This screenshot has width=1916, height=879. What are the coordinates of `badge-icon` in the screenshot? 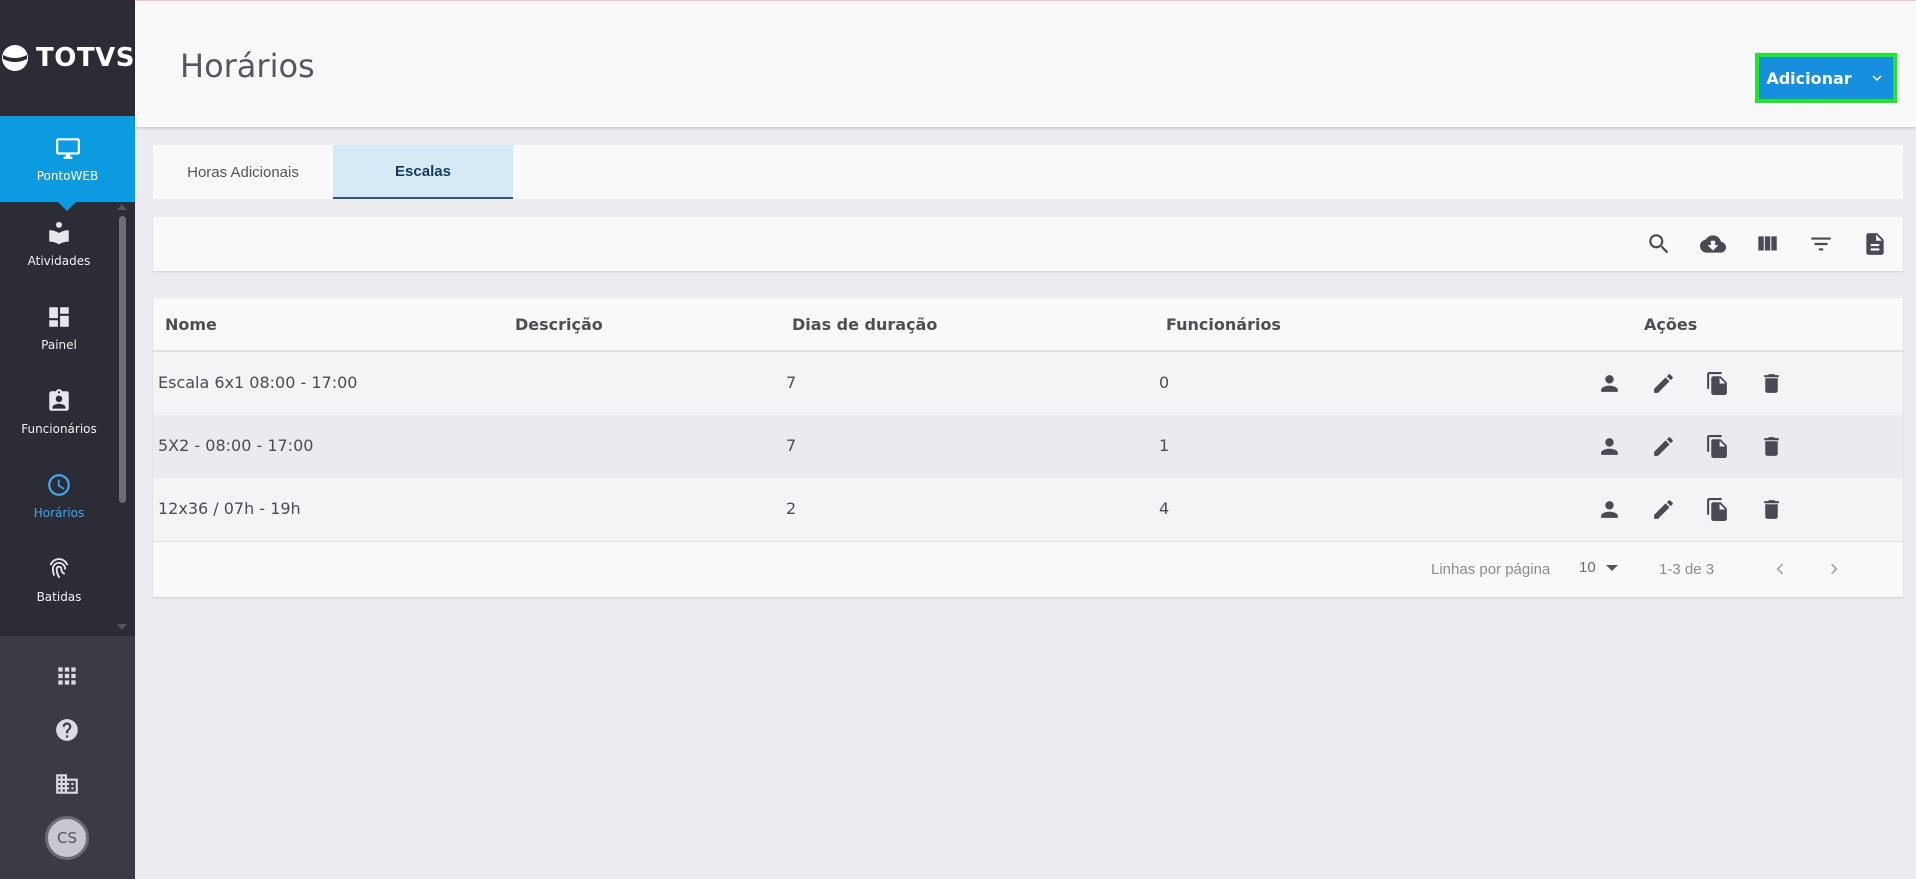 It's located at (59, 400).